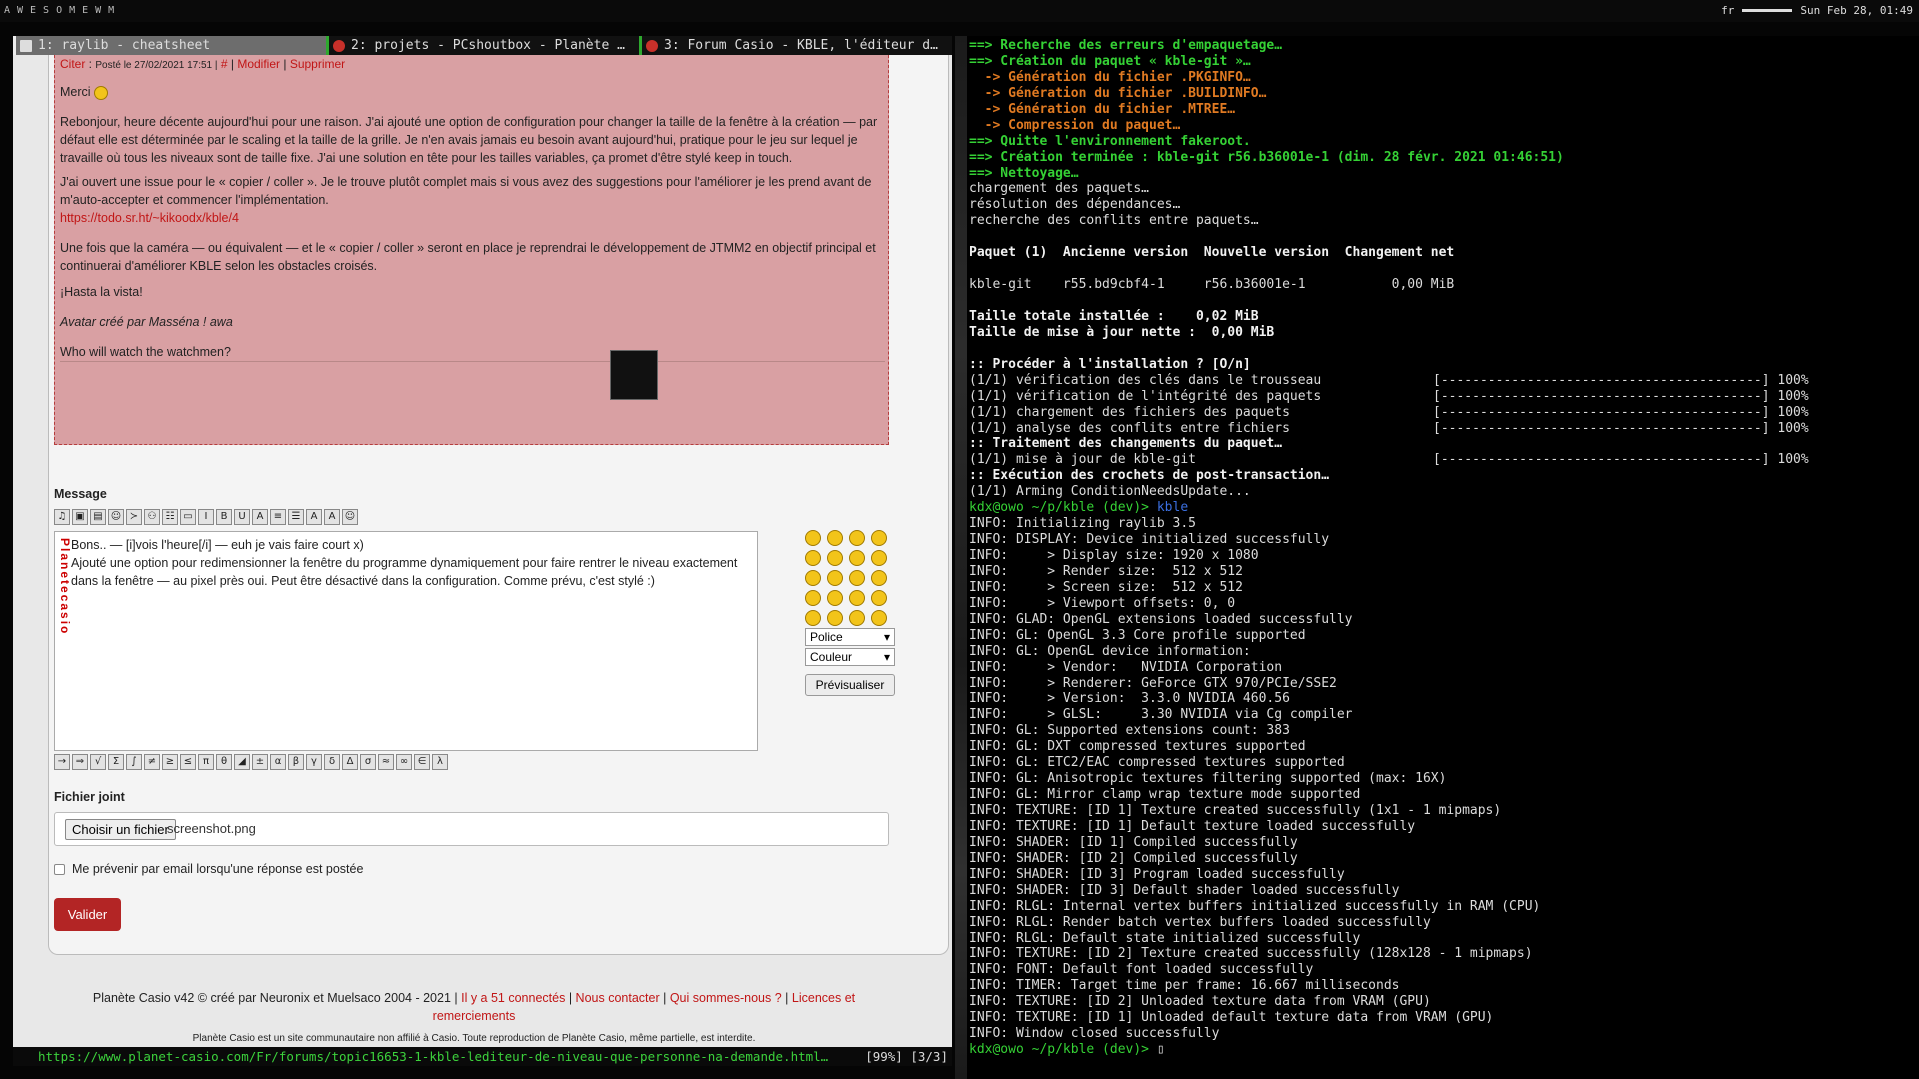  I want to click on symbol-button: λ, so click(440, 762).